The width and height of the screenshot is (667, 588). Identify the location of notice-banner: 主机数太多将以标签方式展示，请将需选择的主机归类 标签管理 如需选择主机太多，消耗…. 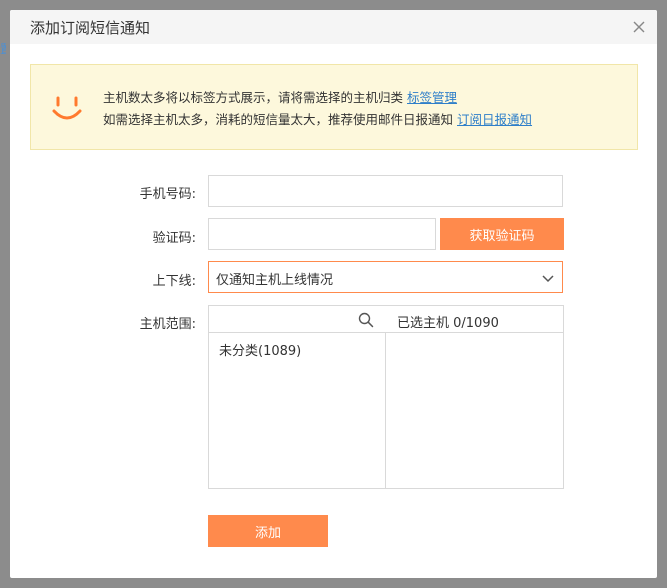
(334, 107).